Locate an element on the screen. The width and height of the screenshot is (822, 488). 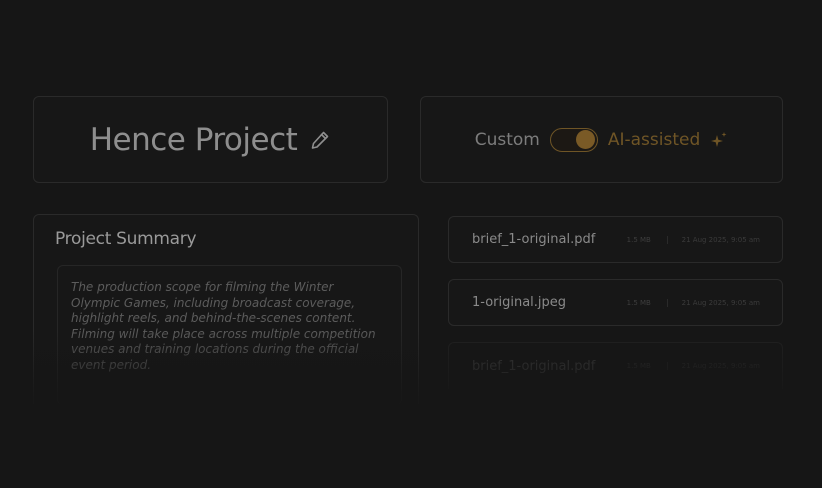
mode-selector-card: Custom AI-assisted is located at coordinates (601, 139).